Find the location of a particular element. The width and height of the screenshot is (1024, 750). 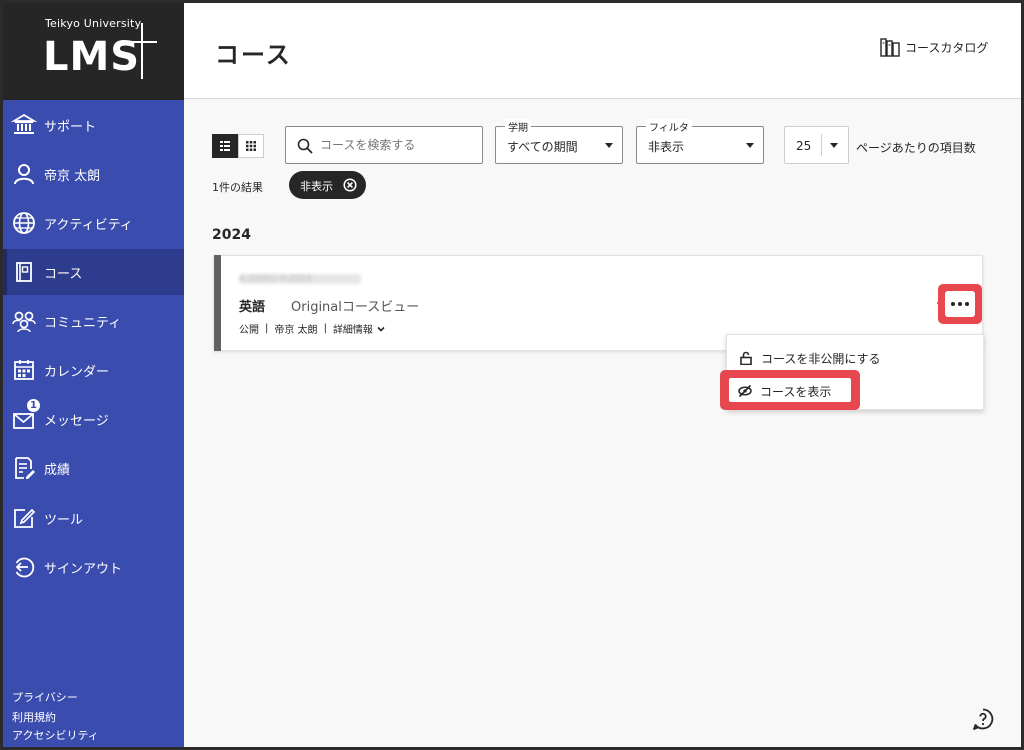

list-view-icon is located at coordinates (225, 146).